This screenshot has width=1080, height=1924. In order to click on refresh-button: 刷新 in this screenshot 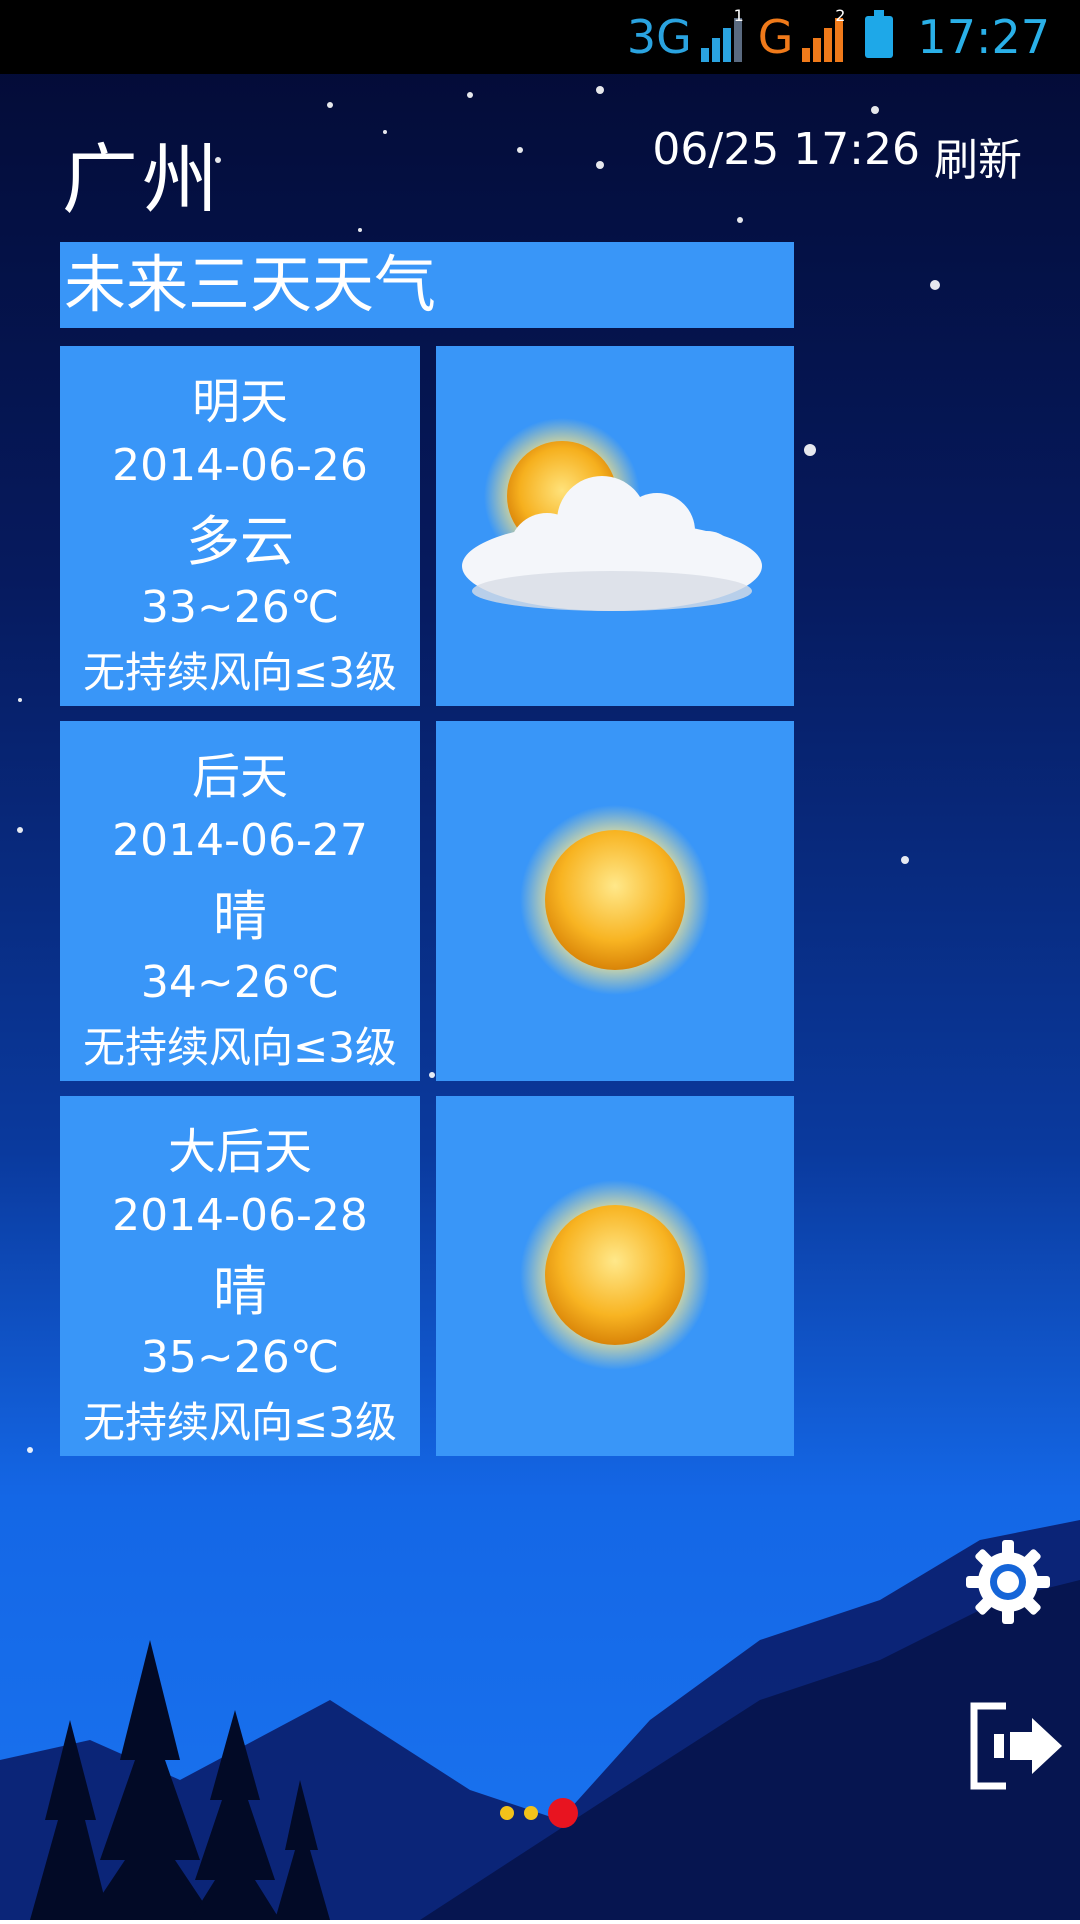, I will do `click(978, 156)`.